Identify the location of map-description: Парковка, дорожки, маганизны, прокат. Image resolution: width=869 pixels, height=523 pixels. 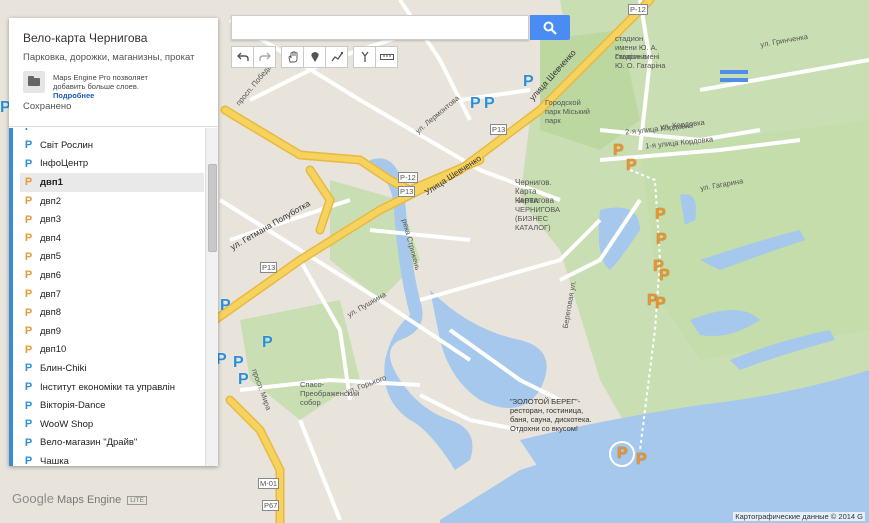
(108, 57).